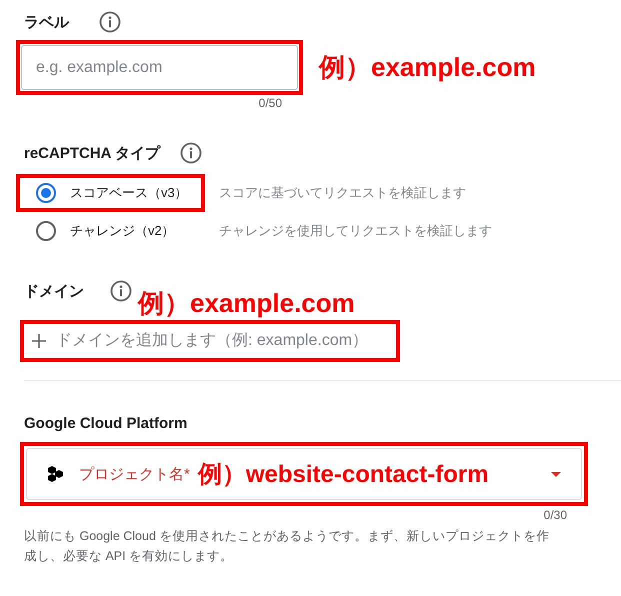  Describe the element at coordinates (287, 546) in the screenshot. I see `help-text: 以前にも Google Cloud を使用されたことがあるようです。まず、新しいプロジェクトを作成し、必要な API を有効にします。` at that location.